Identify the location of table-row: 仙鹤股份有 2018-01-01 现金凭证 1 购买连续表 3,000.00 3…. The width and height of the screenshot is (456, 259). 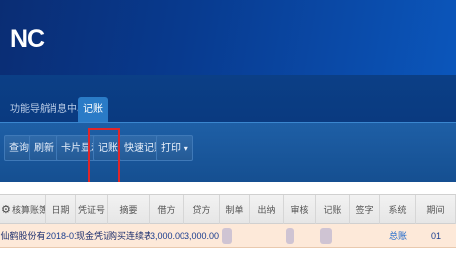
(228, 236).